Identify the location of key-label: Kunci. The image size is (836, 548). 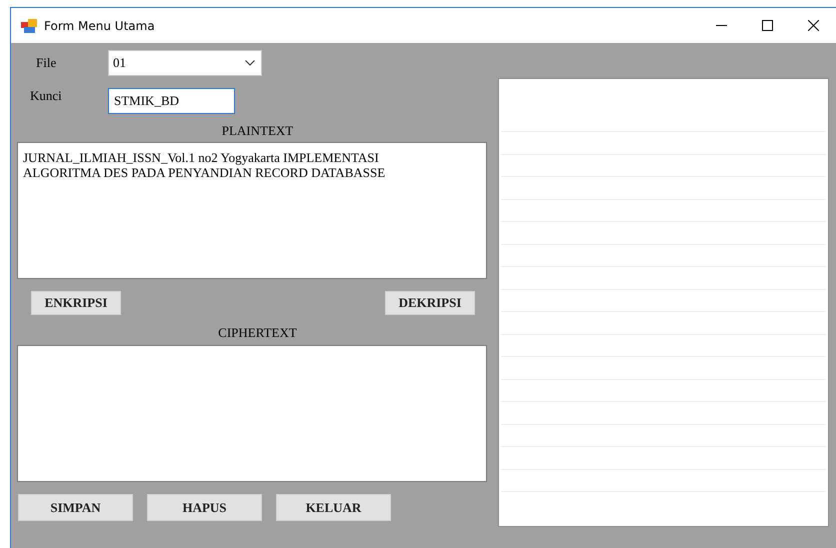
(46, 96).